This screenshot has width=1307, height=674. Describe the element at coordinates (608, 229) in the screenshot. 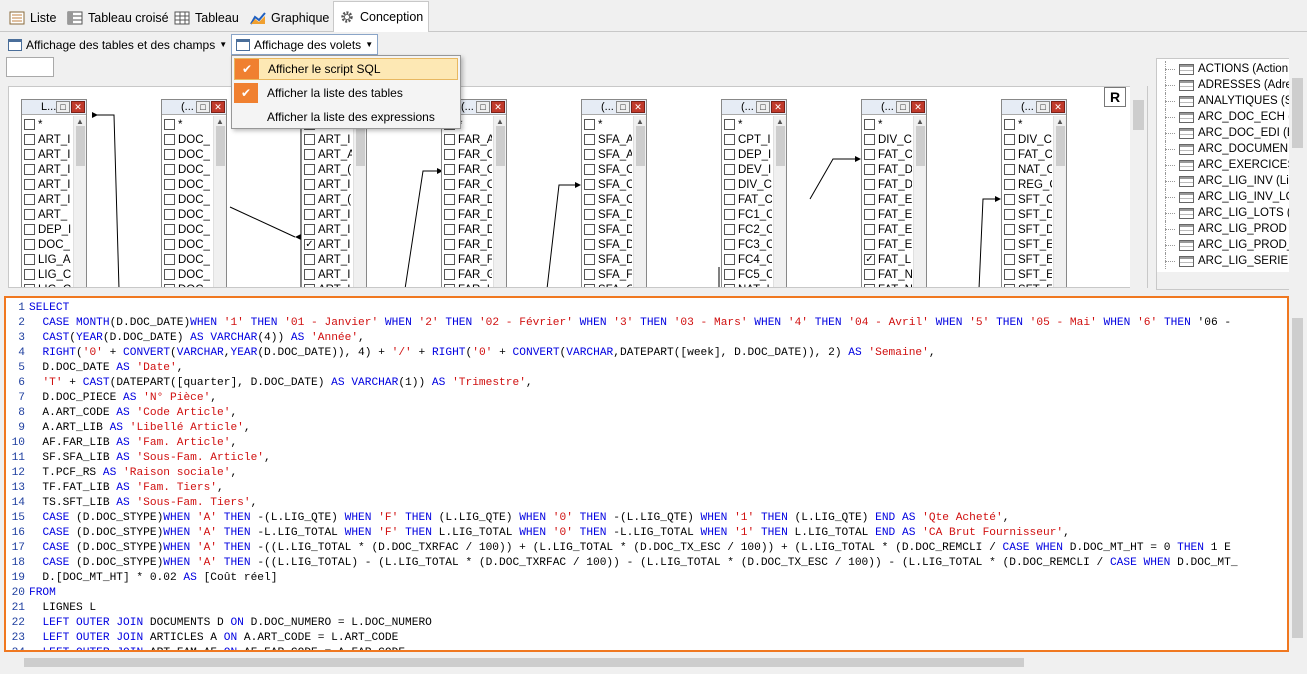

I see `field-item: SFA_DEL` at that location.